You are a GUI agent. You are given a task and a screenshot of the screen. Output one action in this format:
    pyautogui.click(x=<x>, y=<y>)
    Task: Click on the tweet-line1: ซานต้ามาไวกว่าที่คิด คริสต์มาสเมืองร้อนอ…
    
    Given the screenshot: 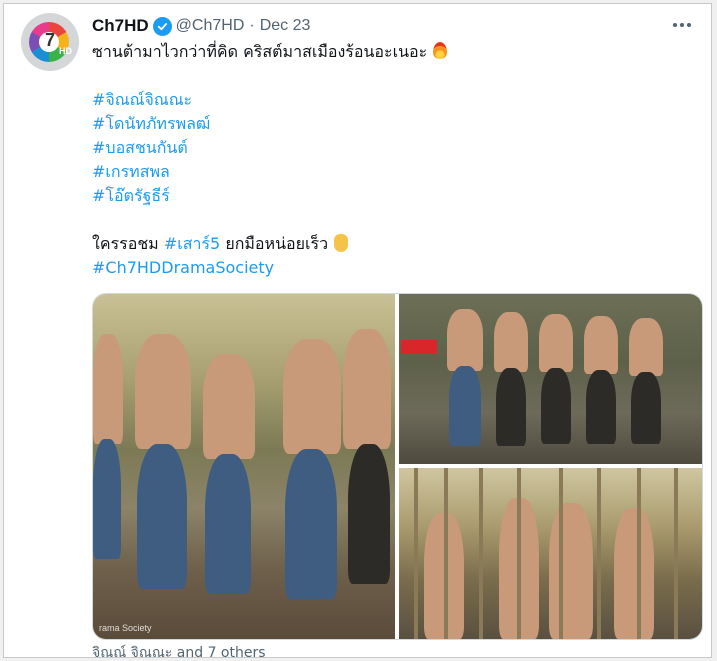 What is the action you would take?
    pyautogui.click(x=260, y=51)
    